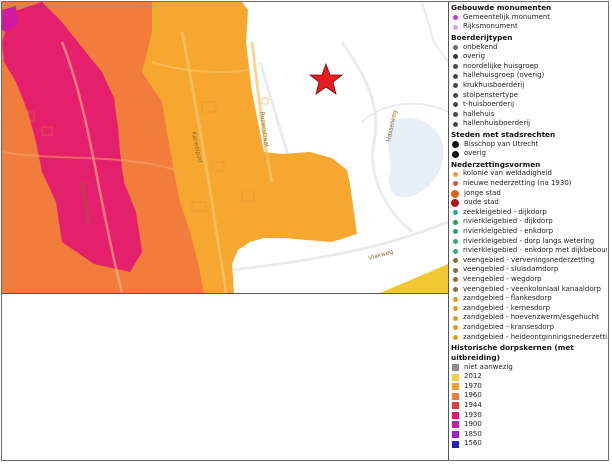  What do you see at coordinates (479, 113) in the screenshot?
I see `legend-item-label: hallehuis` at bounding box center [479, 113].